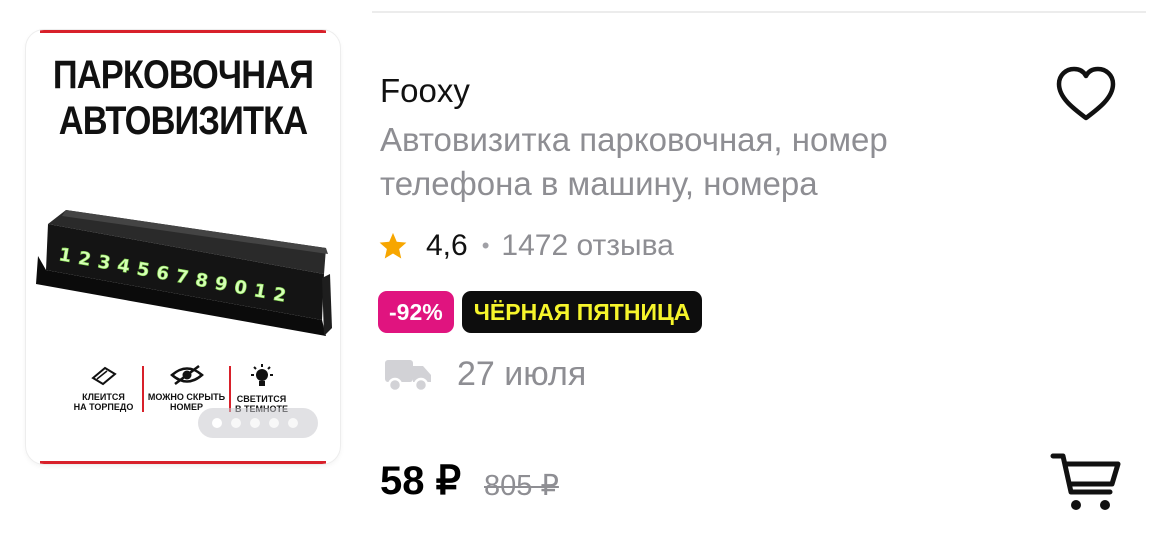  I want to click on image-carousel-dots, so click(258, 423).